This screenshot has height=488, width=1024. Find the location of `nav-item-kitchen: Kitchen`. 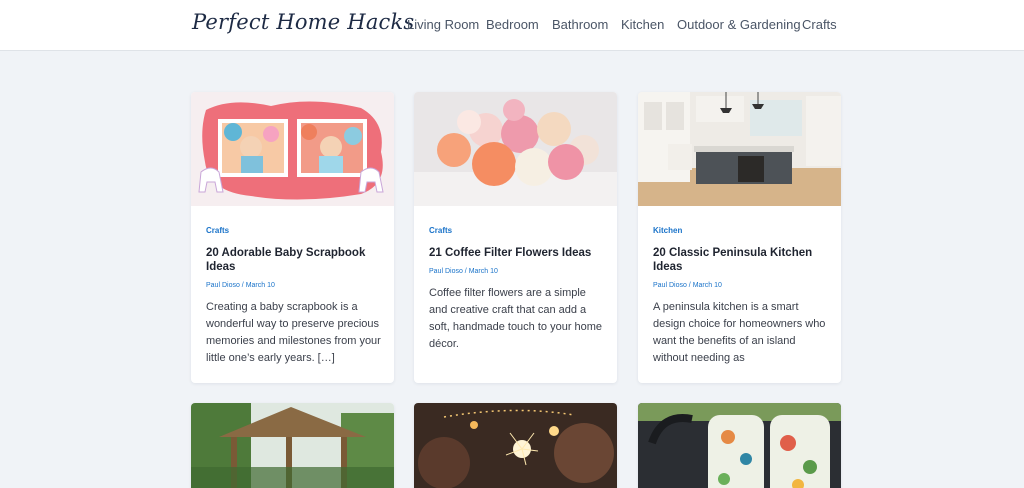

nav-item-kitchen: Kitchen is located at coordinates (642, 24).